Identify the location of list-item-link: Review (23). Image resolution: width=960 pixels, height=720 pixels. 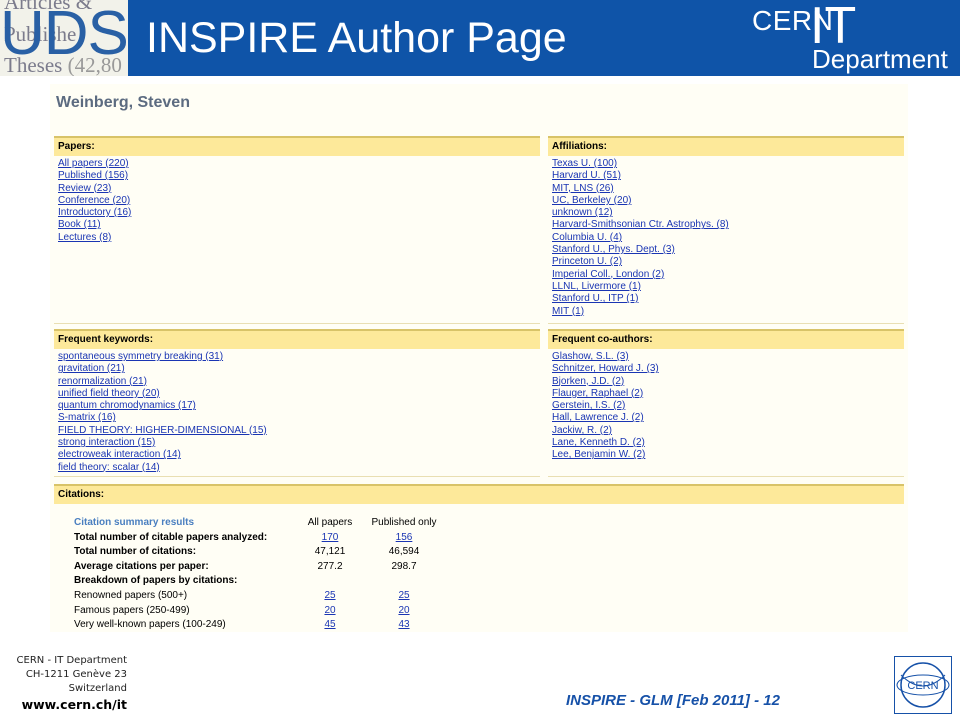
(84, 188).